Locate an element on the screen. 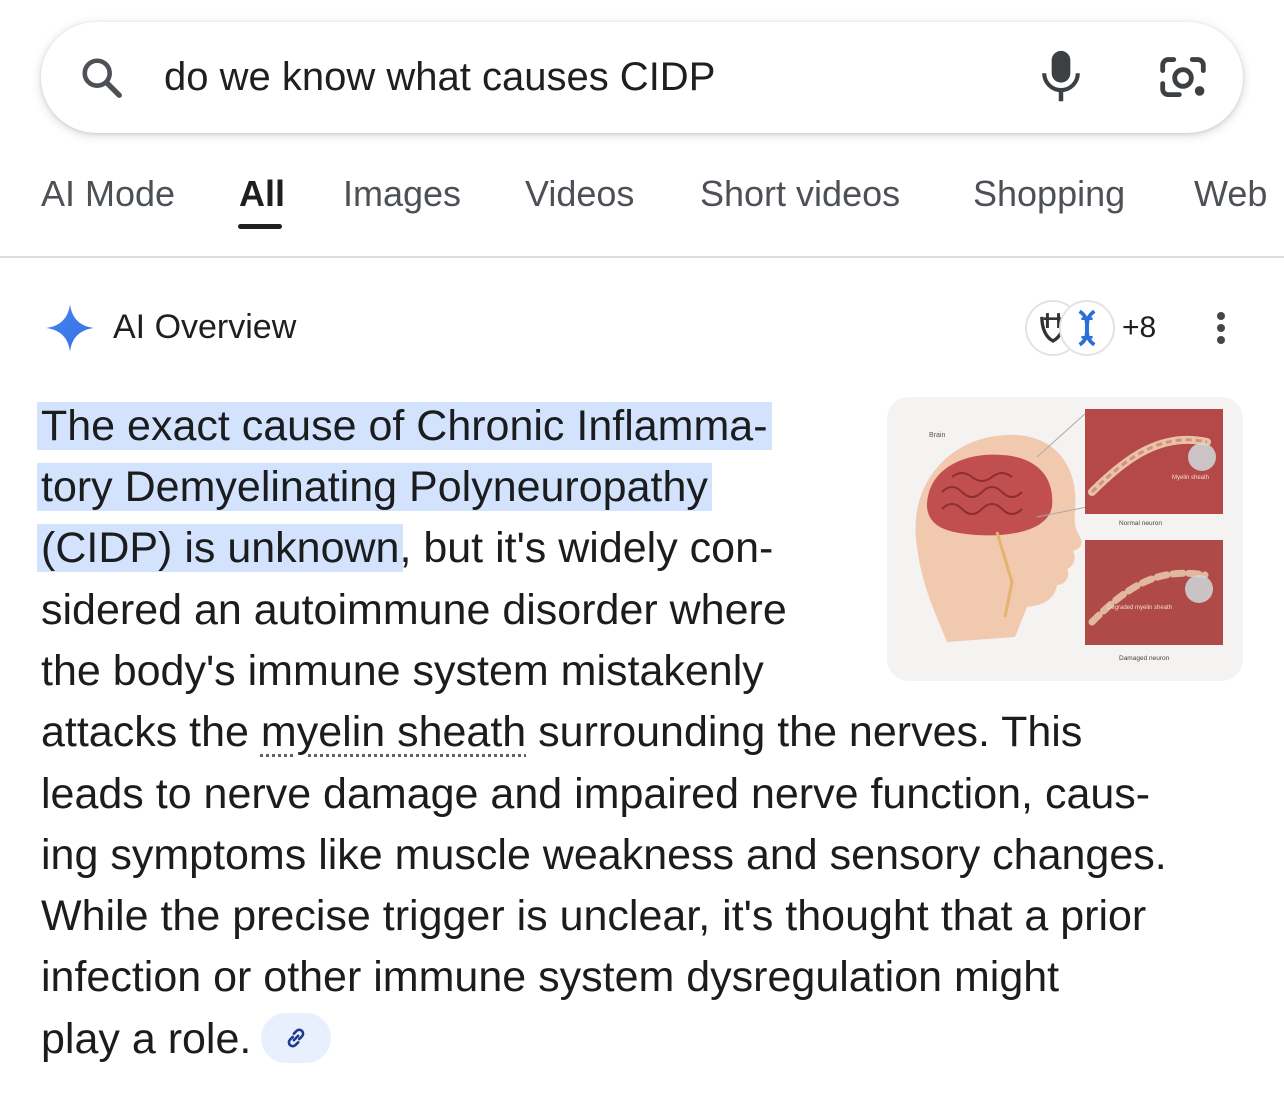 The image size is (1284, 1105). dna-favicon-icon is located at coordinates (1087, 328).